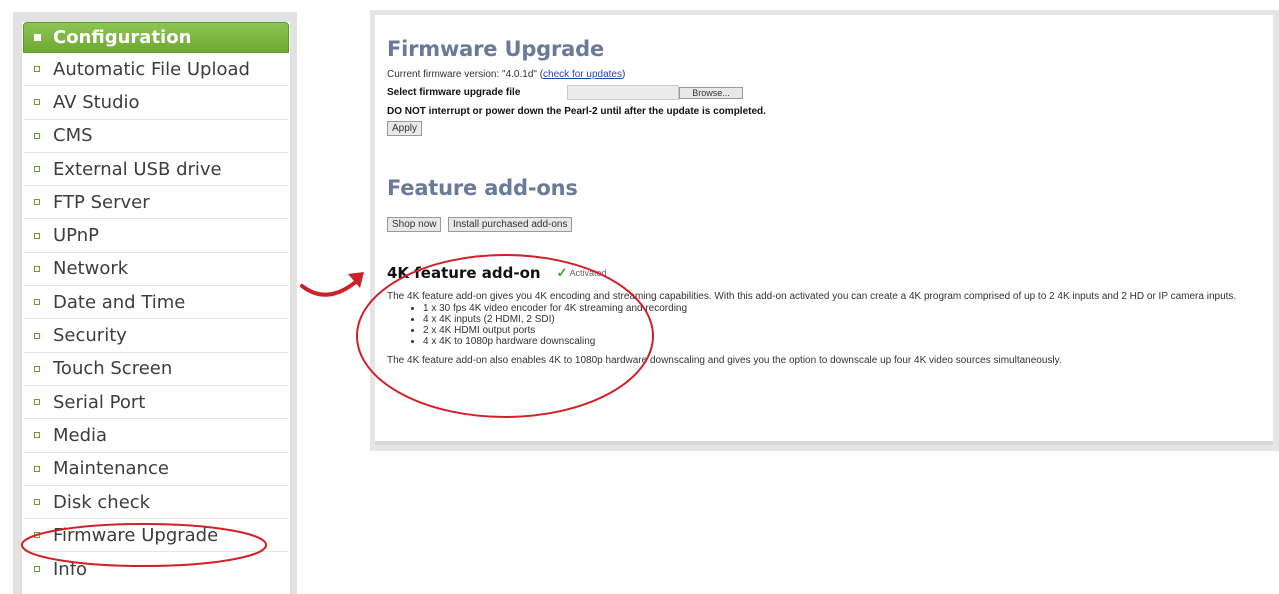  Describe the element at coordinates (825, 273) in the screenshot. I see `feature-title-row: 4K feature add-on ✓ Activated` at that location.